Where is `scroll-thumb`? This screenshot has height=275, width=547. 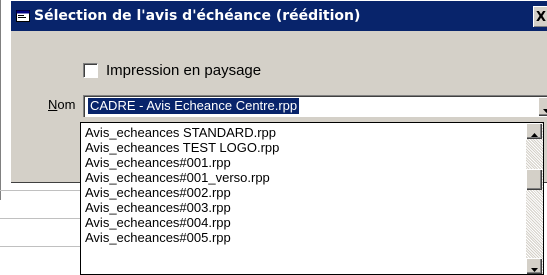 scroll-thumb is located at coordinates (534, 179).